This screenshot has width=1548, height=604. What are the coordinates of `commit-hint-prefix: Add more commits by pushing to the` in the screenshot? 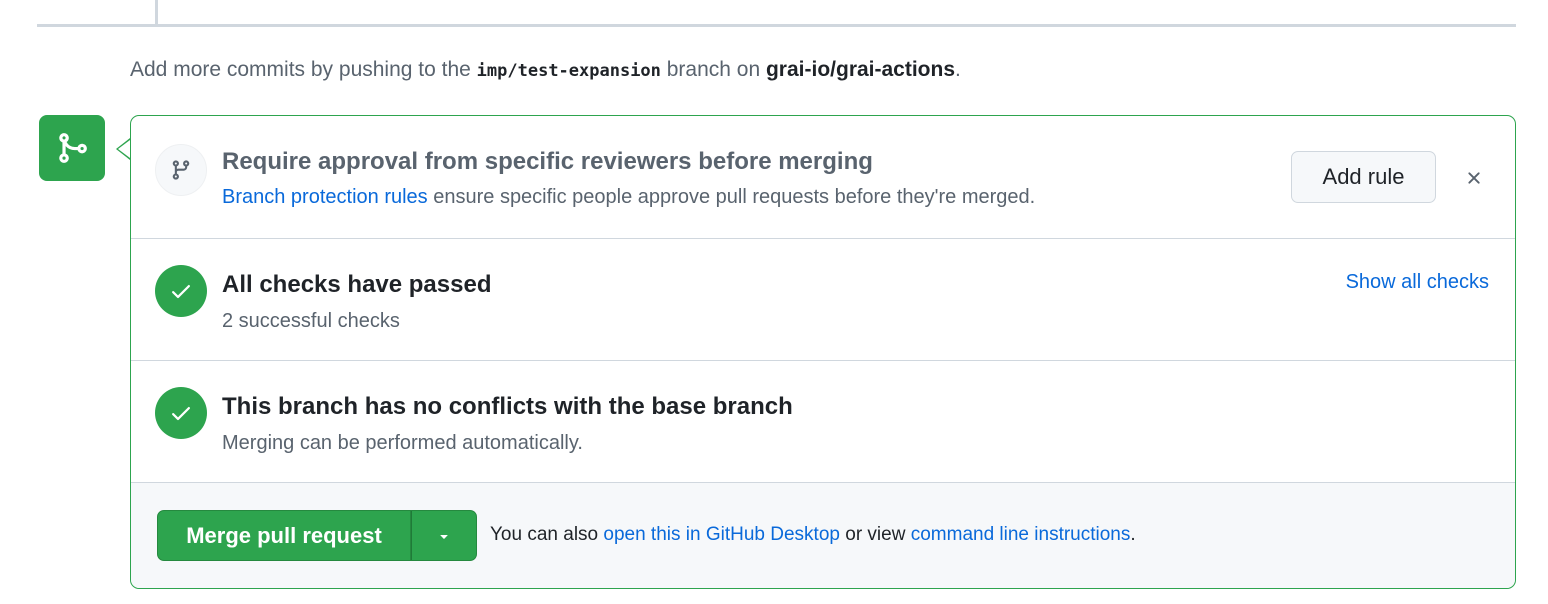 It's located at (303, 69).